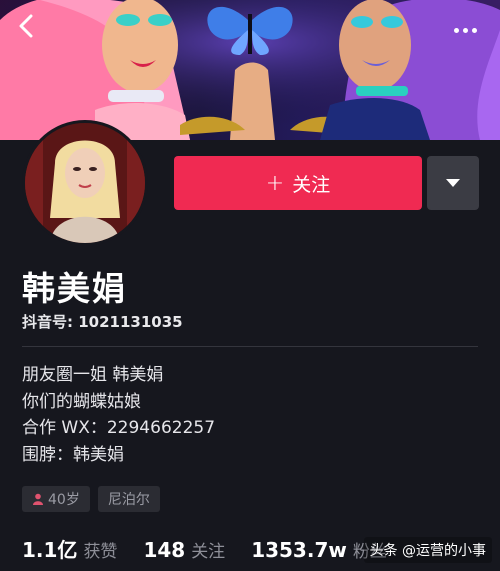 This screenshot has height=571, width=500. What do you see at coordinates (93, 375) in the screenshot?
I see `bio-line: 朋友圈一姐 韩美娟` at bounding box center [93, 375].